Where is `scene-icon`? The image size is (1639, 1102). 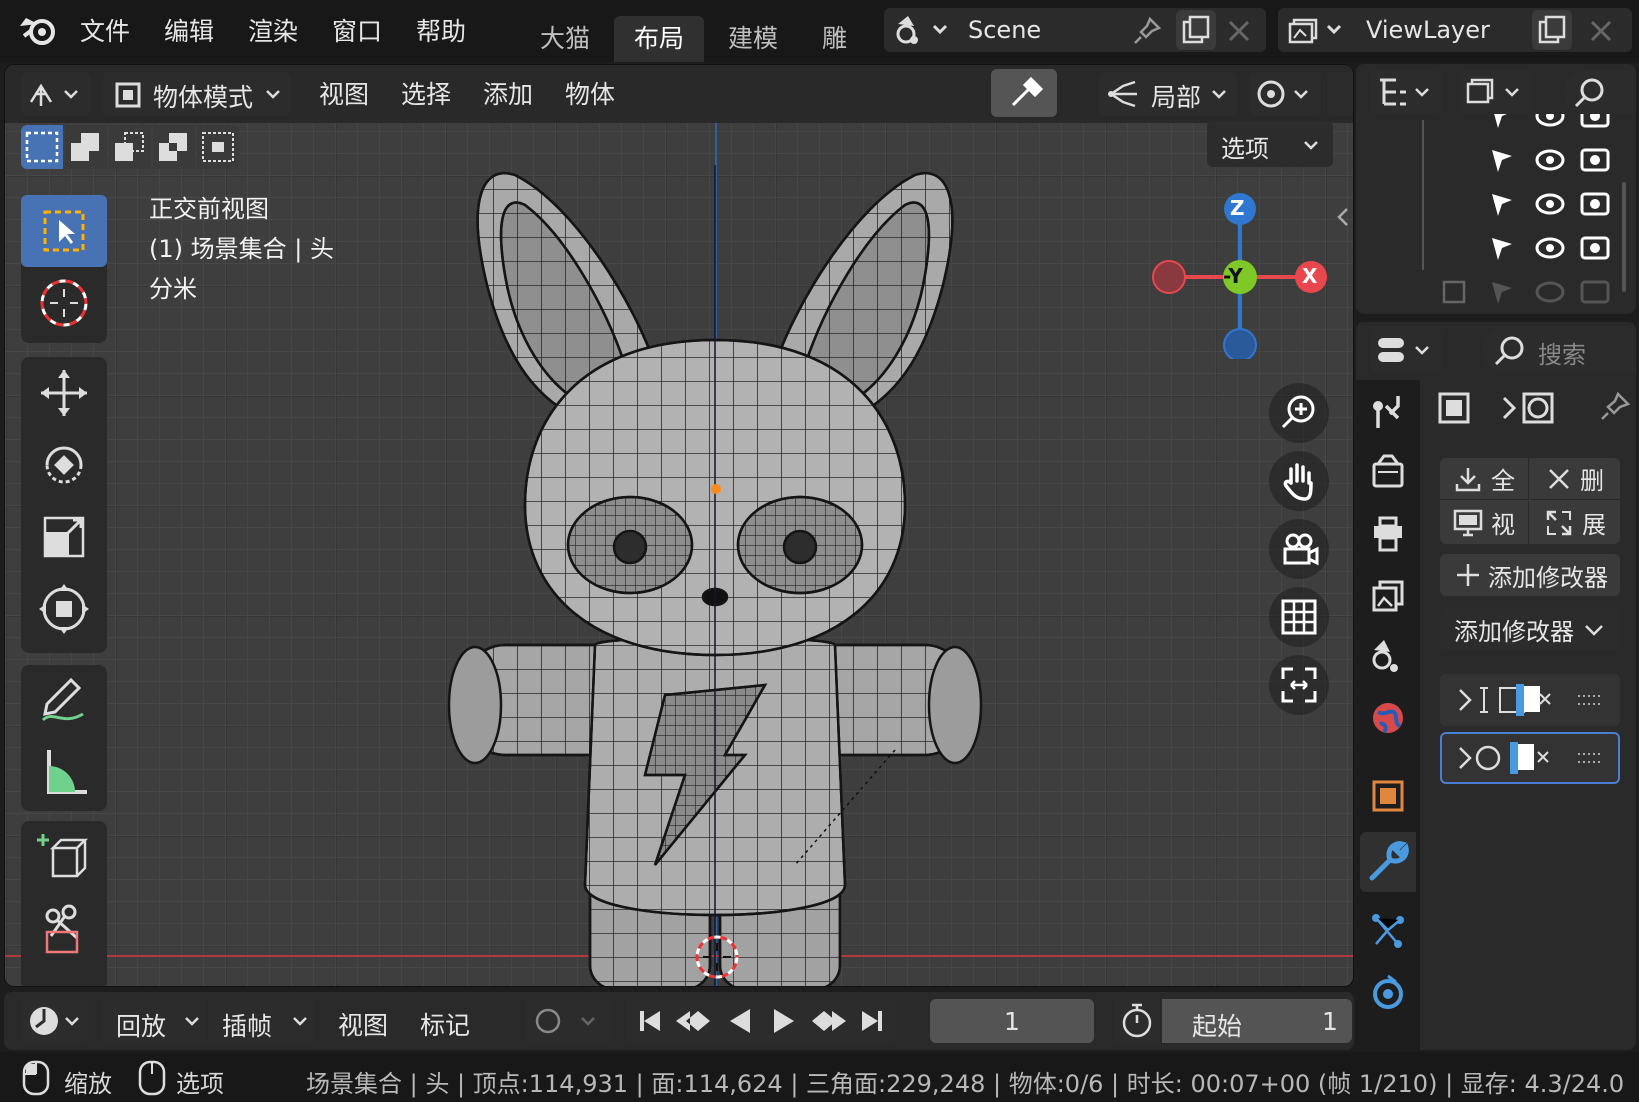 scene-icon is located at coordinates (922, 30).